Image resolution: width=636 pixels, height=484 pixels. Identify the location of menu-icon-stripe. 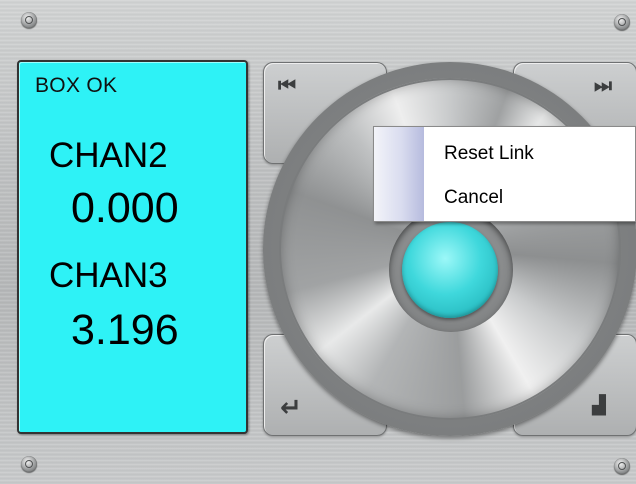
(399, 174).